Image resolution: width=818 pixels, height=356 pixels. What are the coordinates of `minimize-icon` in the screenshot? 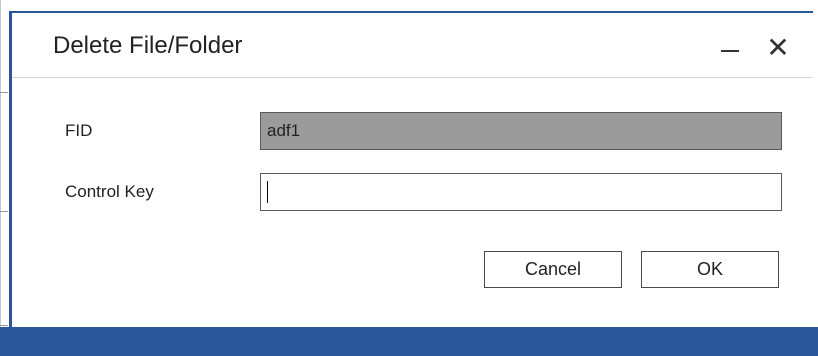 It's located at (730, 51).